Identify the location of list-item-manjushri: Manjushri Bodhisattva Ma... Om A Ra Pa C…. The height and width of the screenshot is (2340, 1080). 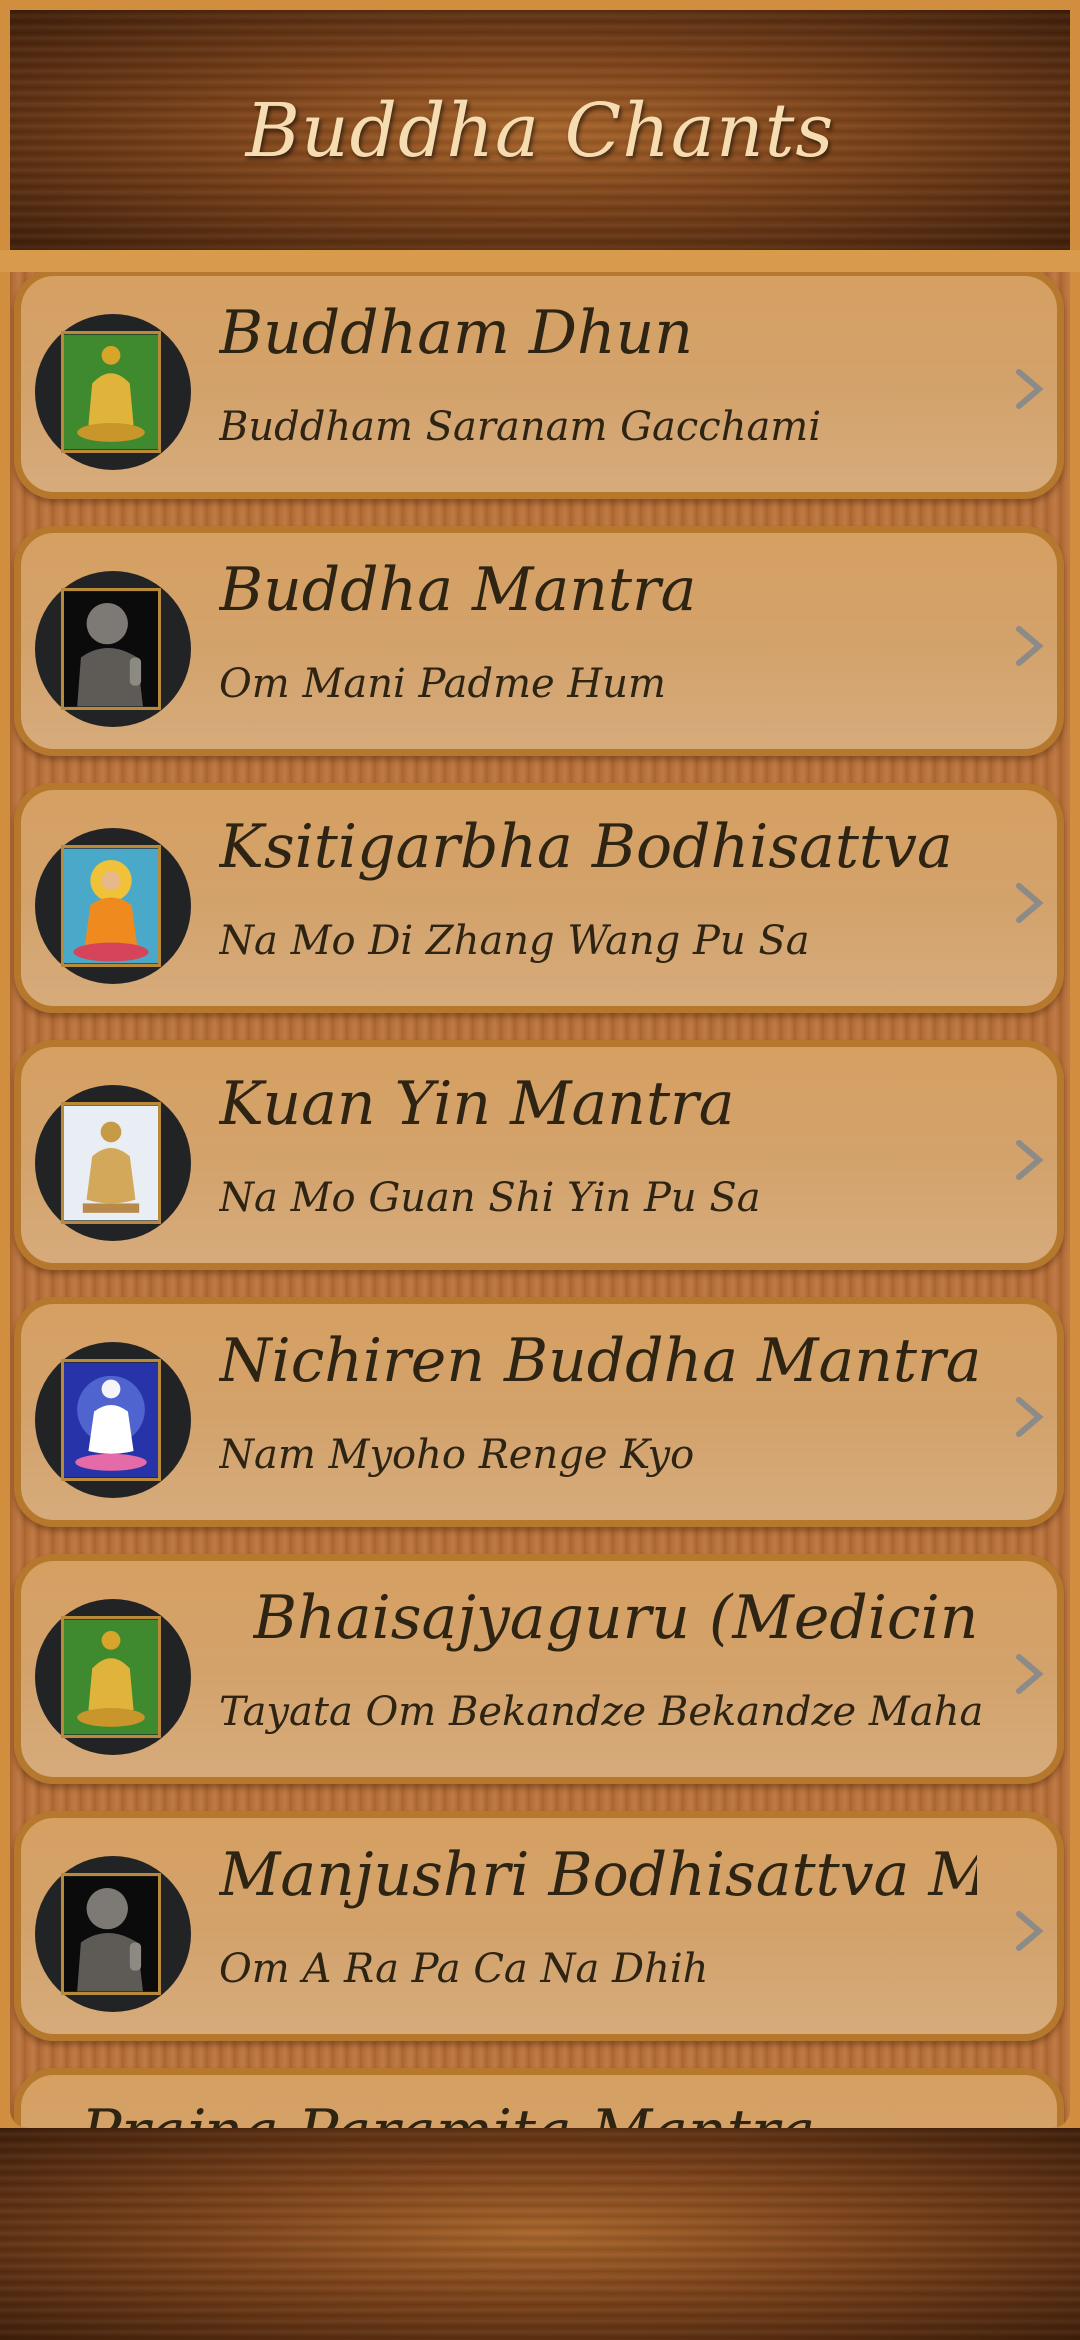
(539, 1926).